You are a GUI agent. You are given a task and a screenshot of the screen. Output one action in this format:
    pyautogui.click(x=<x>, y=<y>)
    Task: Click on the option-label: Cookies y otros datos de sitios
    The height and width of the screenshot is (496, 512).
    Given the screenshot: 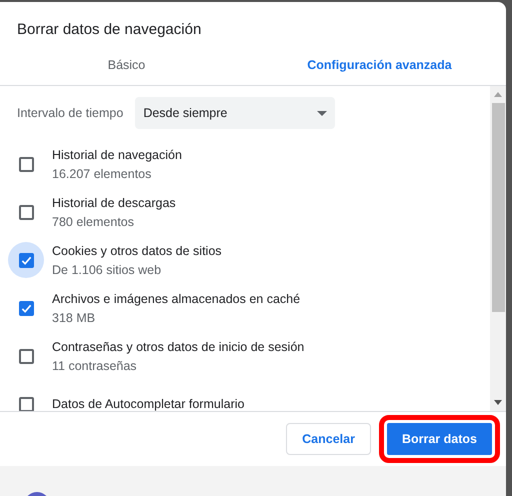 What is the action you would take?
    pyautogui.click(x=137, y=251)
    